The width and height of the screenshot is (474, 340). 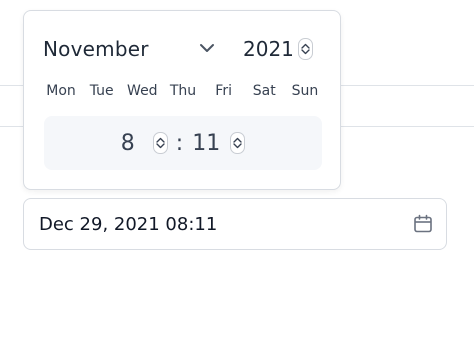 What do you see at coordinates (142, 91) in the screenshot?
I see `weekday-label: Wed` at bounding box center [142, 91].